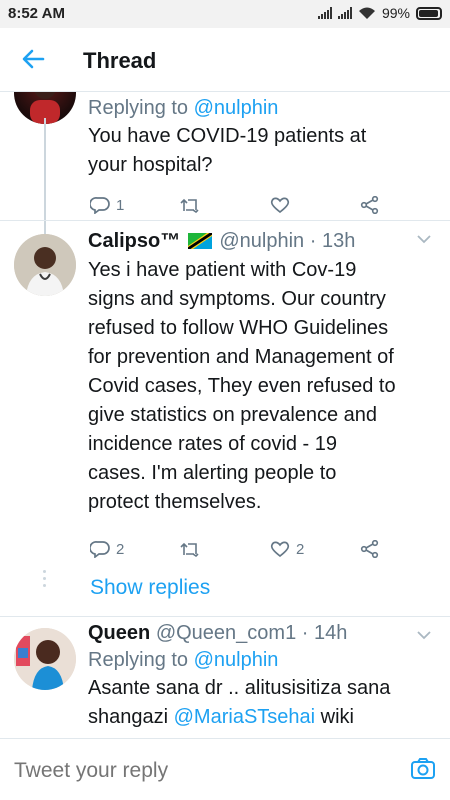 The height and width of the screenshot is (800, 450). What do you see at coordinates (135, 205) in the screenshot?
I see `reply-button: 1` at bounding box center [135, 205].